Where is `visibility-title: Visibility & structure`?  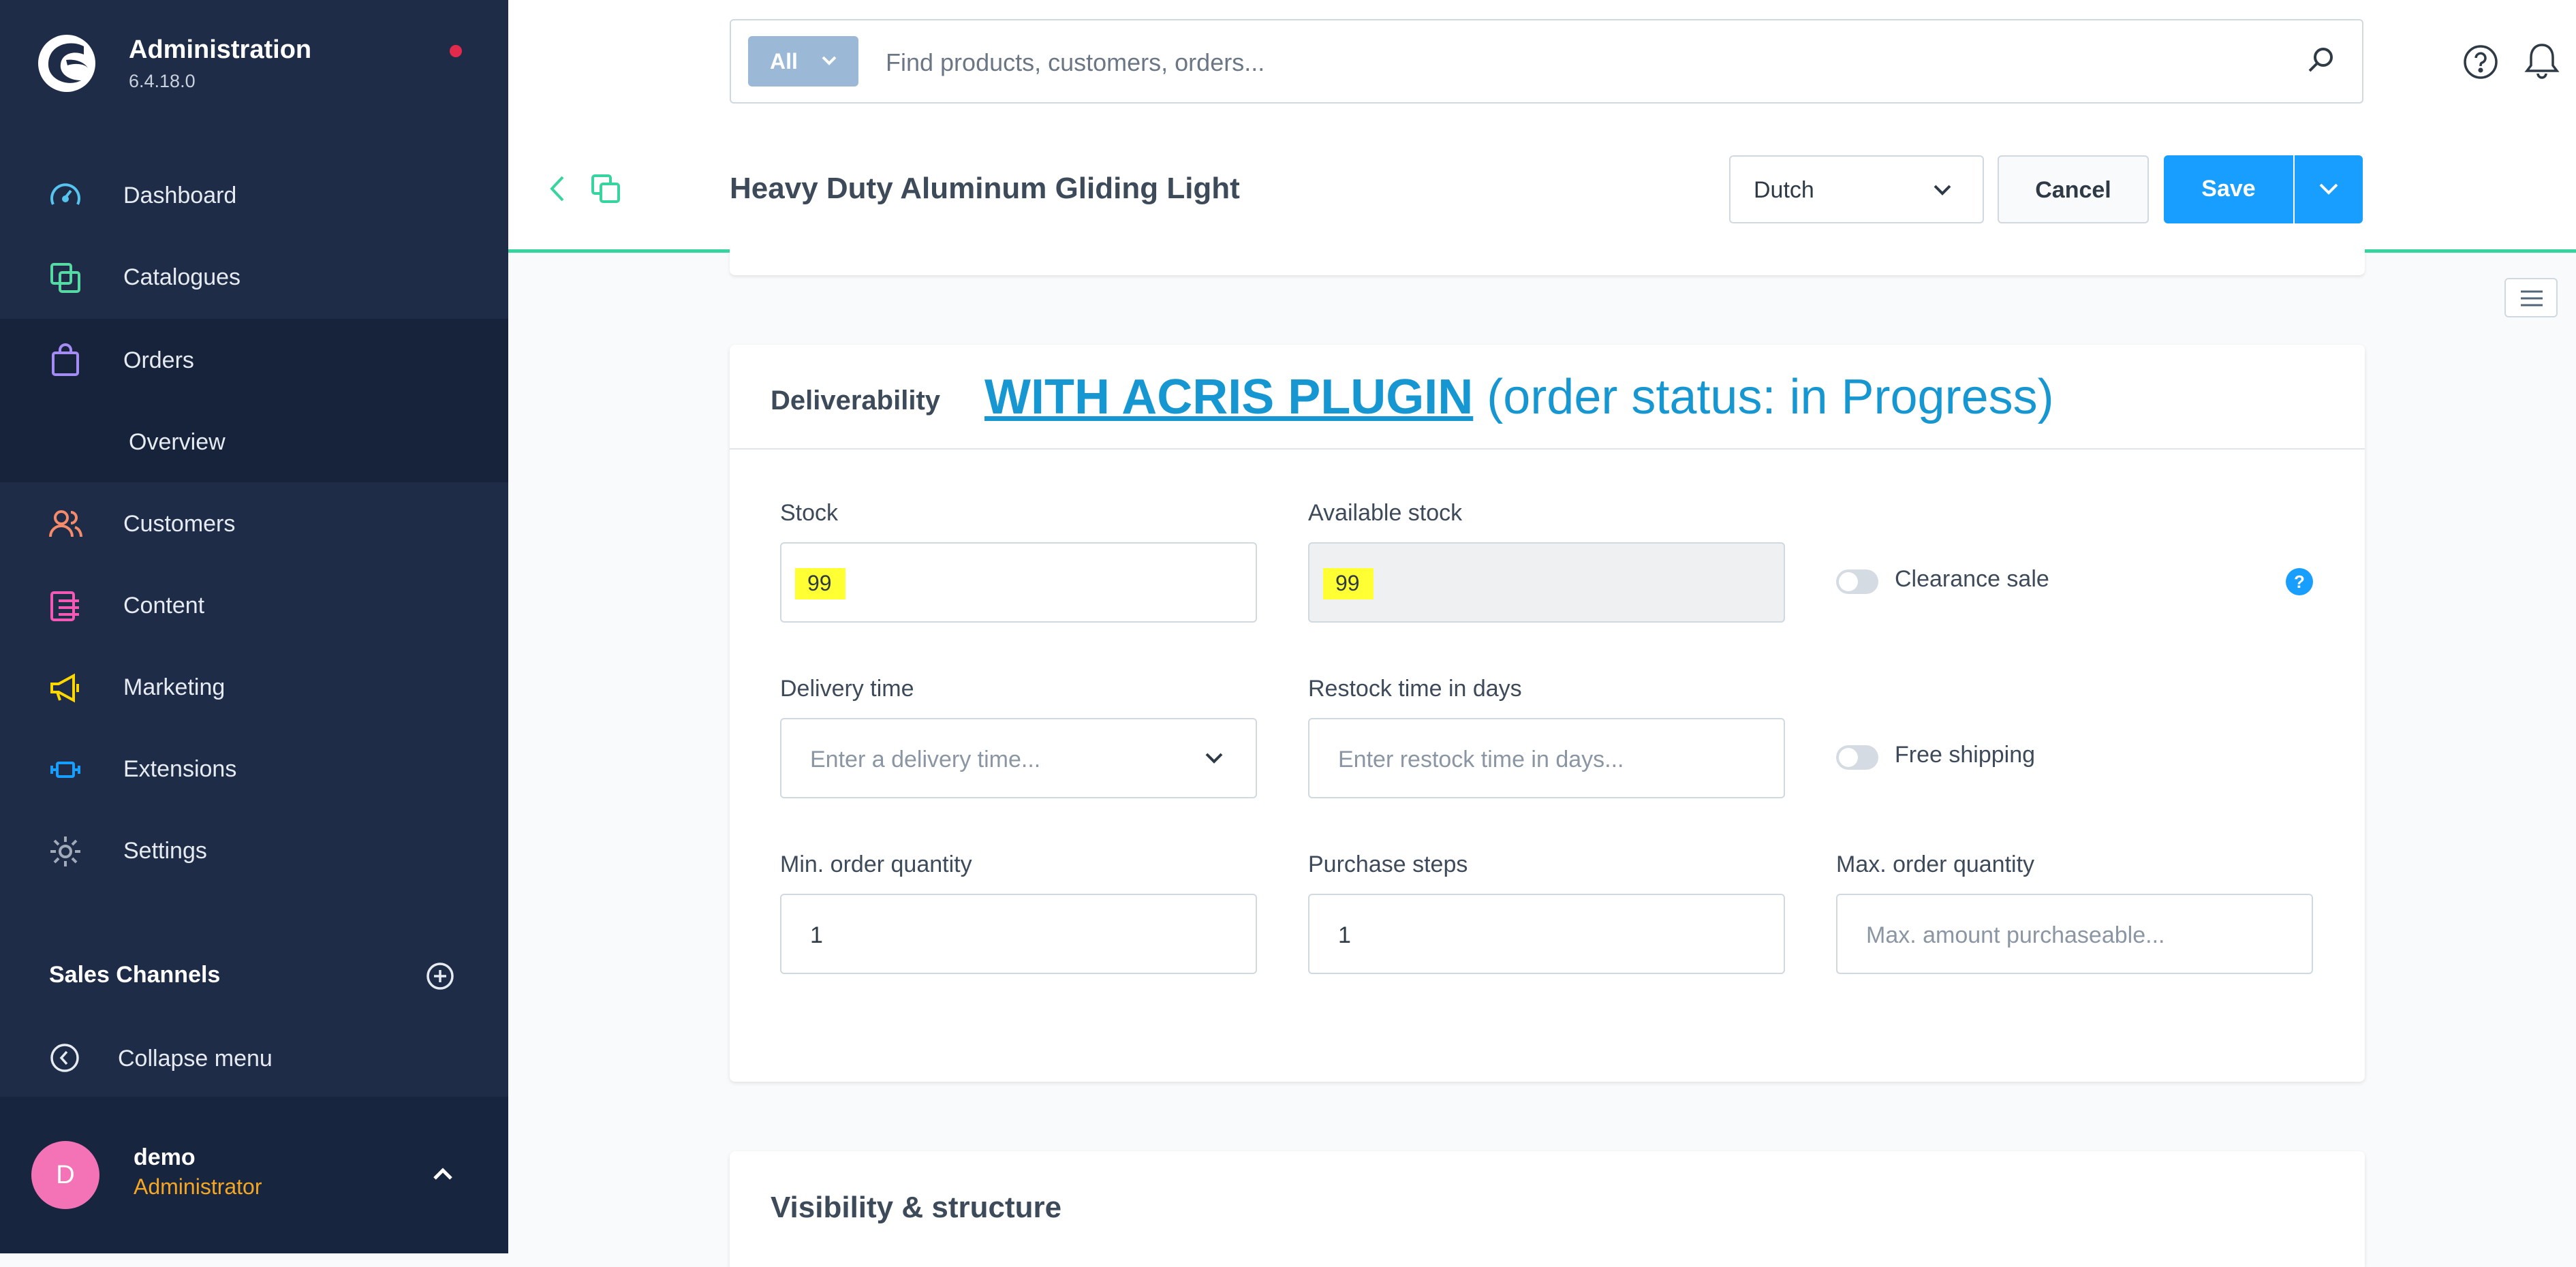 visibility-title: Visibility & structure is located at coordinates (916, 1207).